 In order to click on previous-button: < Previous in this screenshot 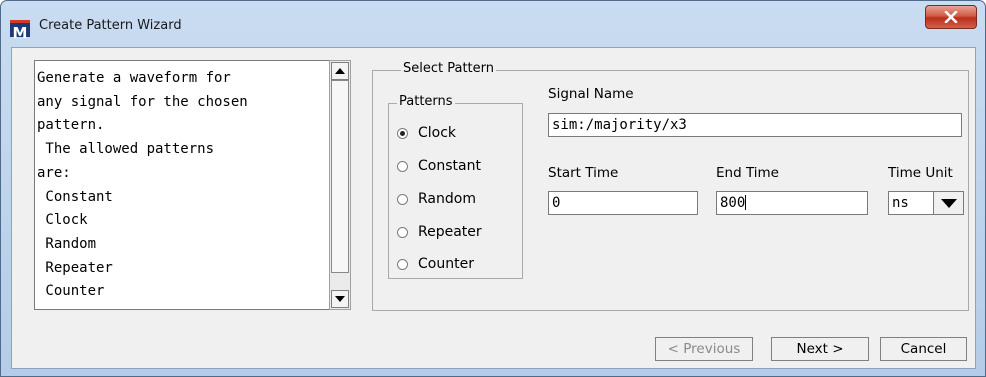, I will do `click(704, 349)`.